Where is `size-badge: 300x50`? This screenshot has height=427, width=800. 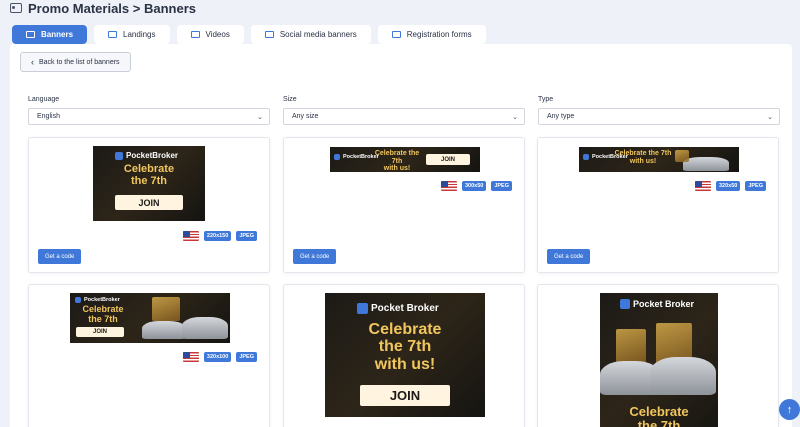
size-badge: 300x50 is located at coordinates (474, 186).